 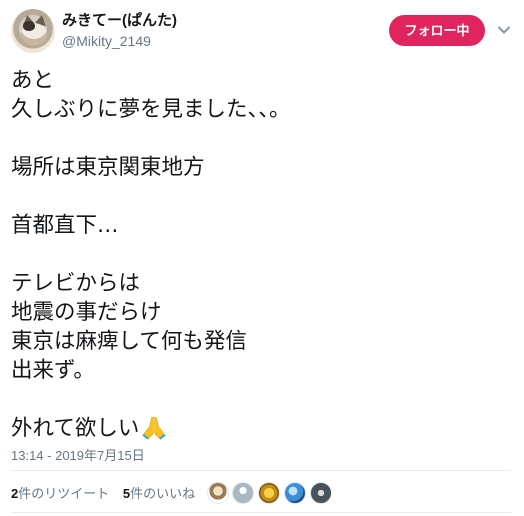 I want to click on user-avatar, so click(x=33, y=31).